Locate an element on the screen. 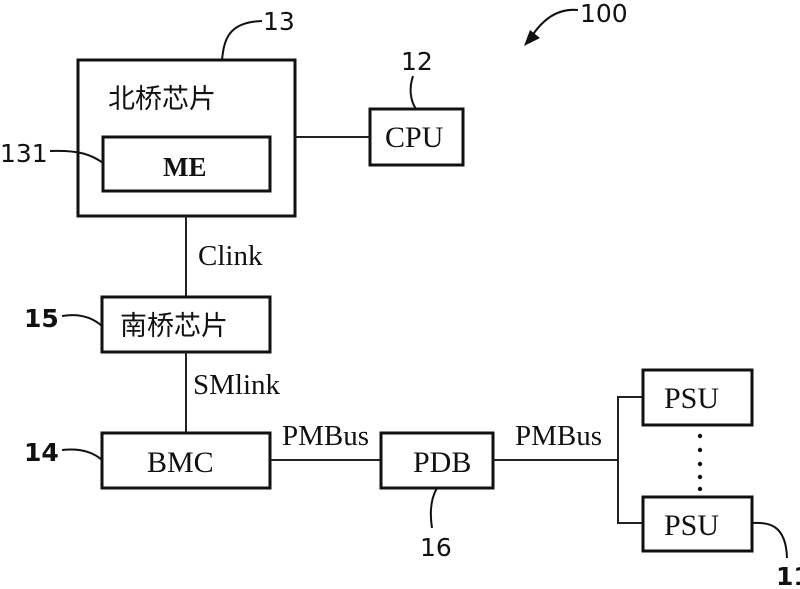 Image resolution: width=800 pixels, height=589 pixels. cpu-ref-leader is located at coordinates (413, 92).